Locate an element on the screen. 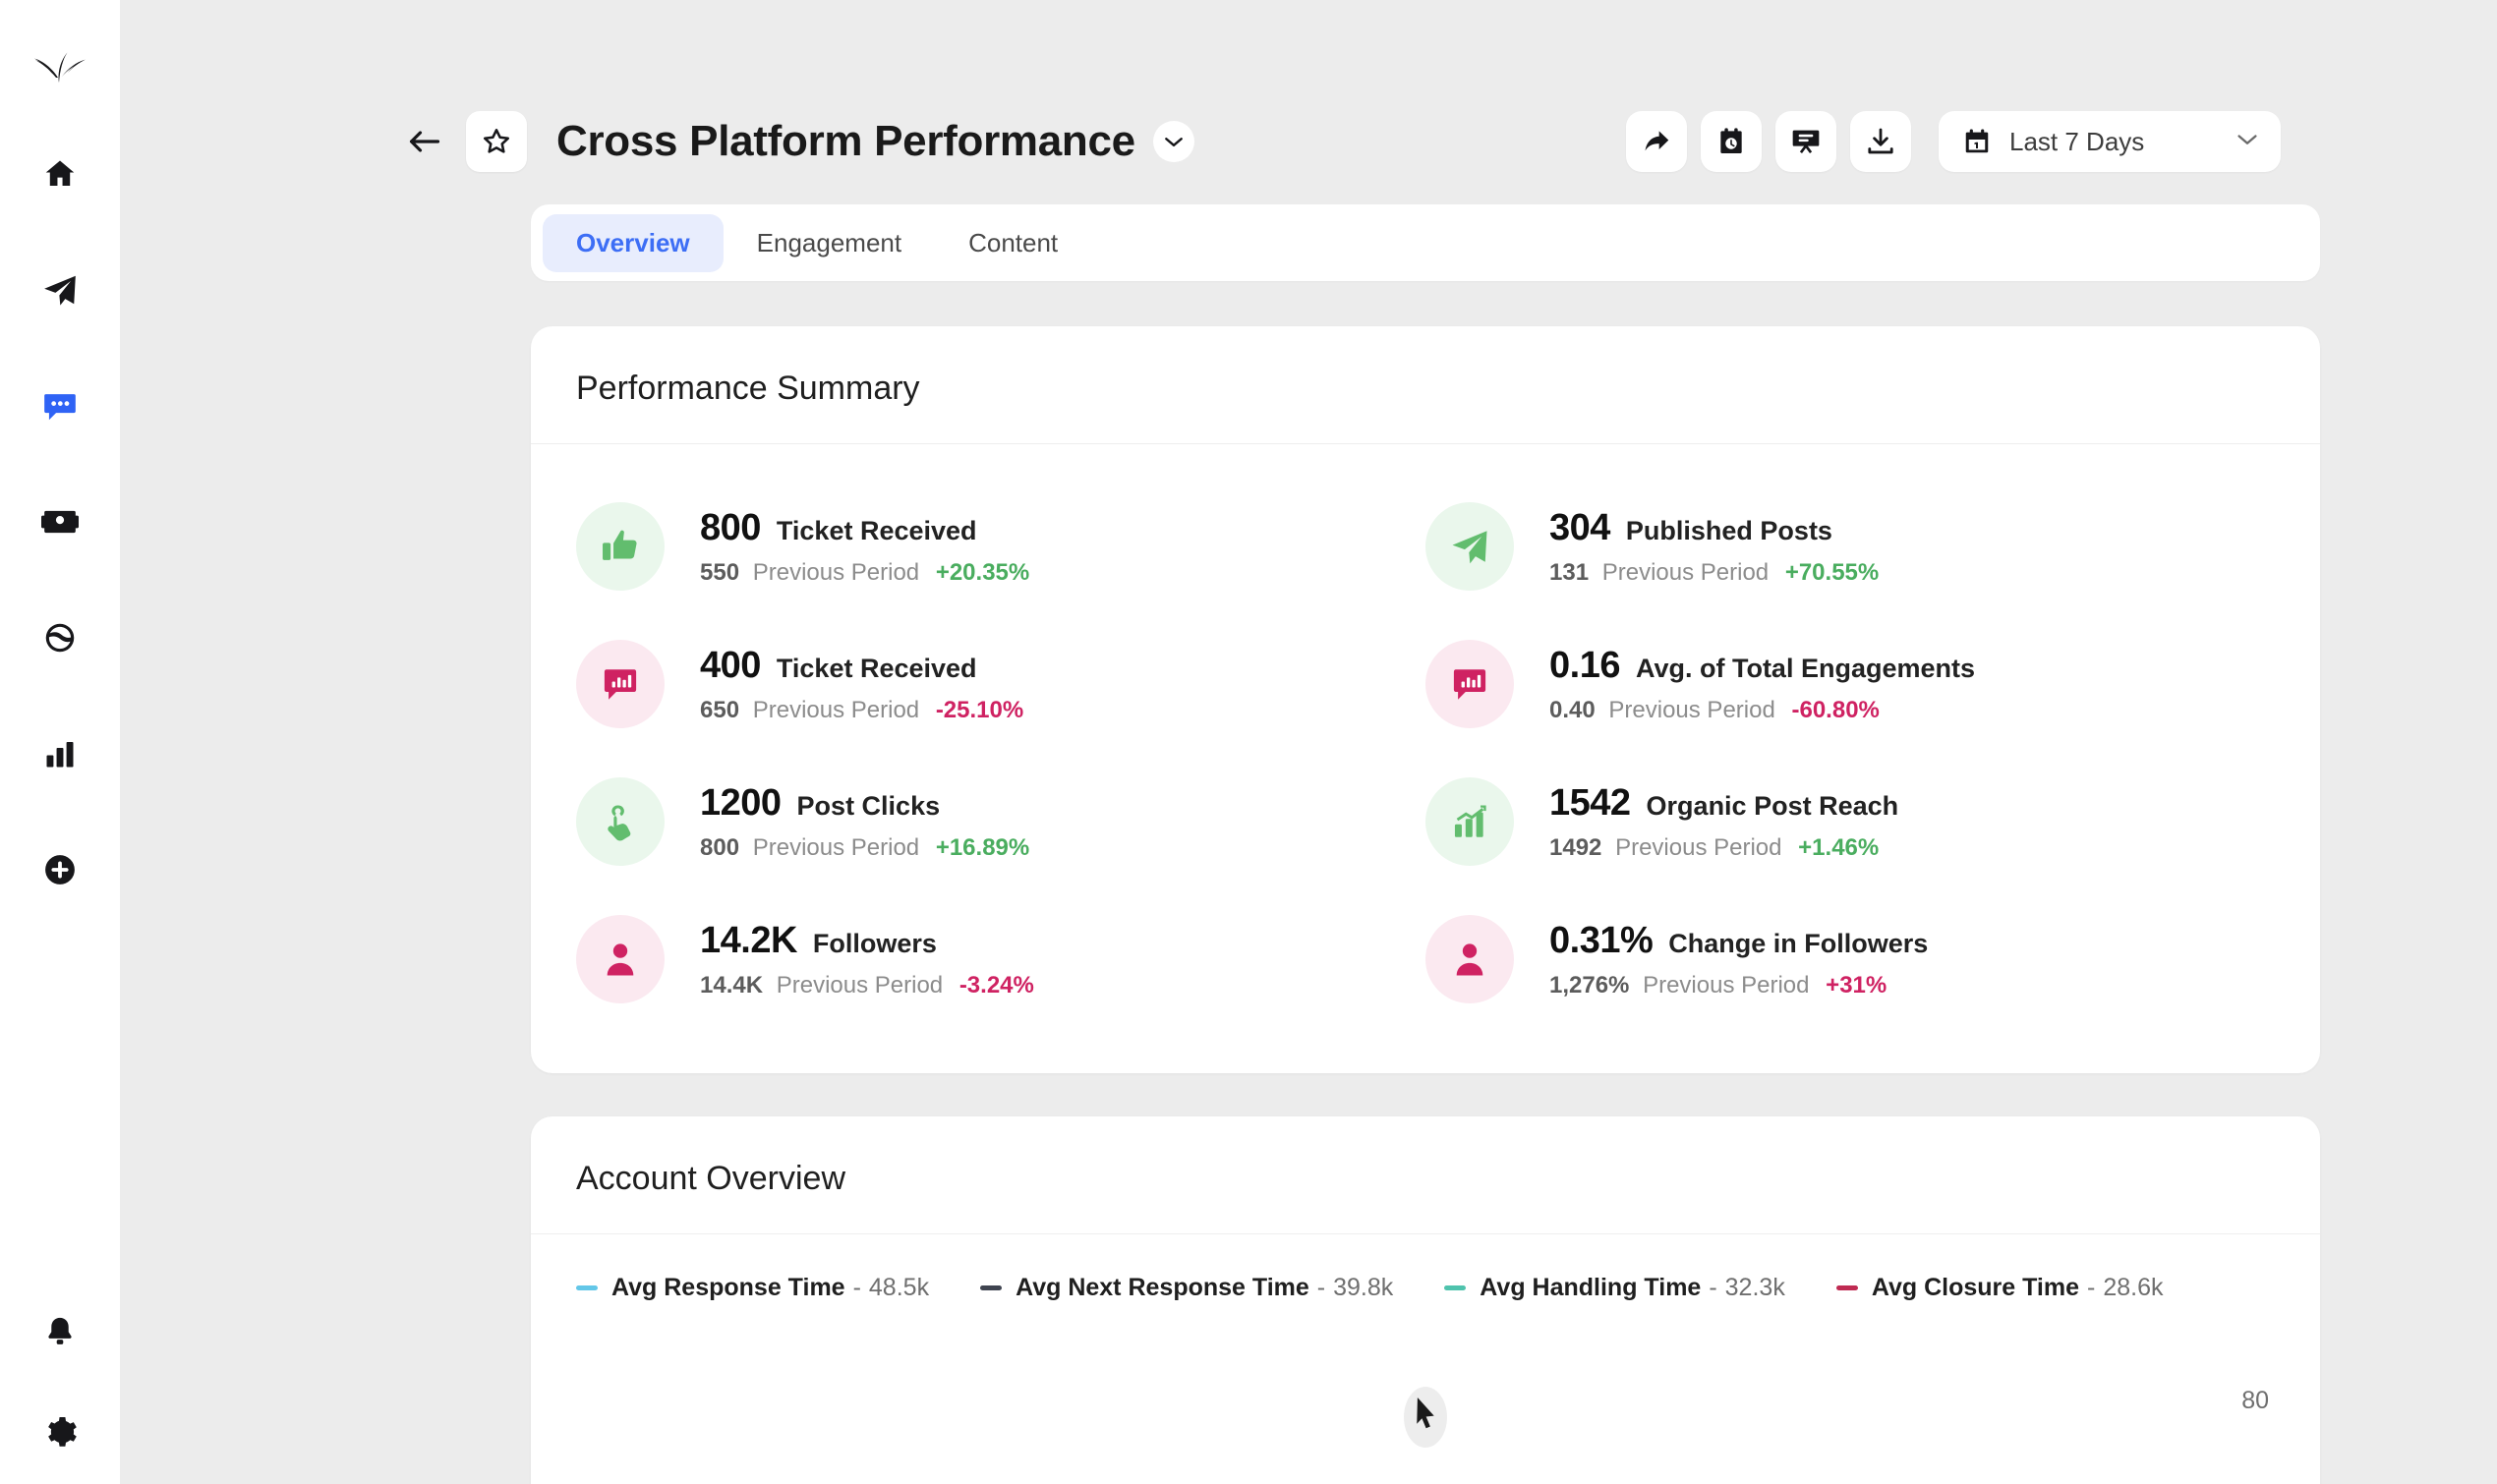 The image size is (2497, 1484). home-icon is located at coordinates (60, 173).